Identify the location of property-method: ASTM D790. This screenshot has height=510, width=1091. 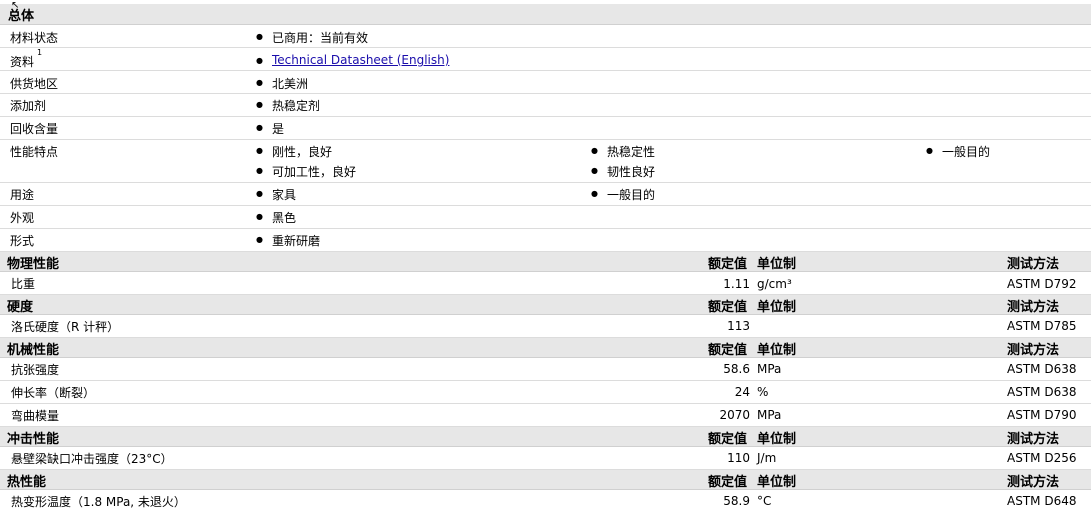
(1042, 415).